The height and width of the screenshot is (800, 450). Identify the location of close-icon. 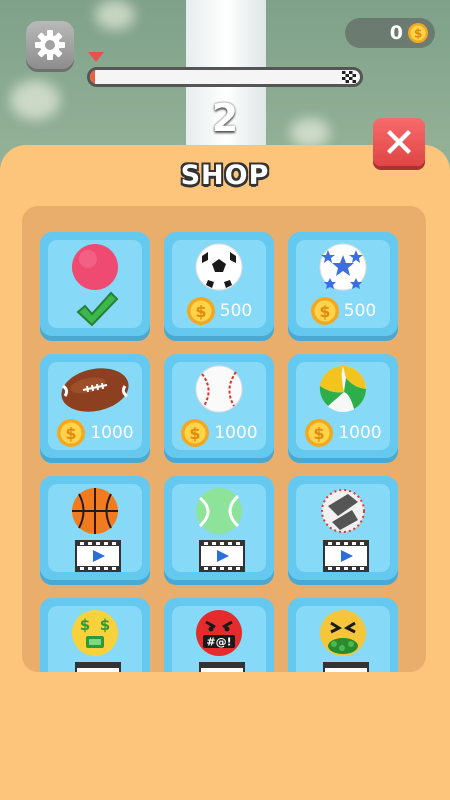
(399, 142).